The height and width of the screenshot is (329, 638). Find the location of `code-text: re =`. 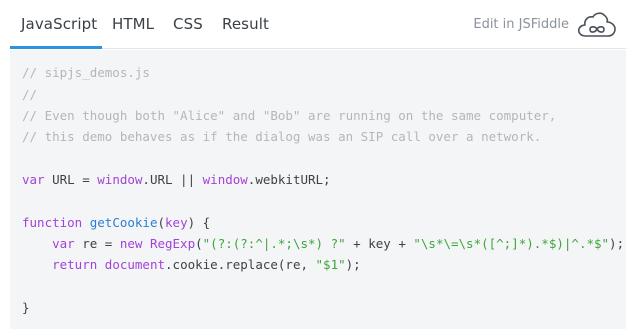

code-text: re = is located at coordinates (97, 243).